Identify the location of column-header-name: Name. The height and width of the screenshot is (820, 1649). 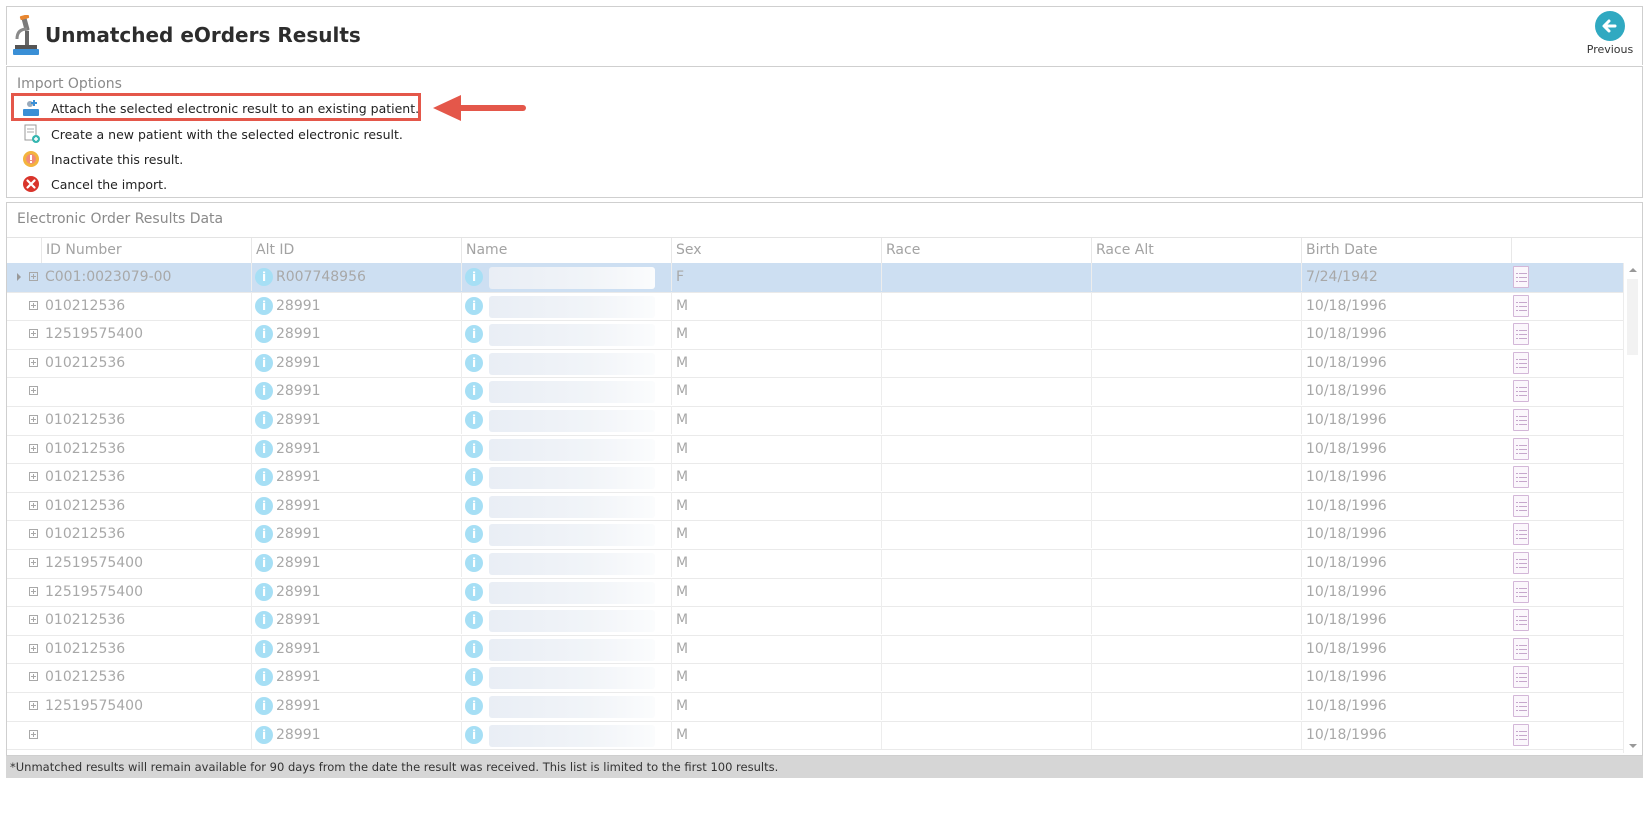
(566, 250).